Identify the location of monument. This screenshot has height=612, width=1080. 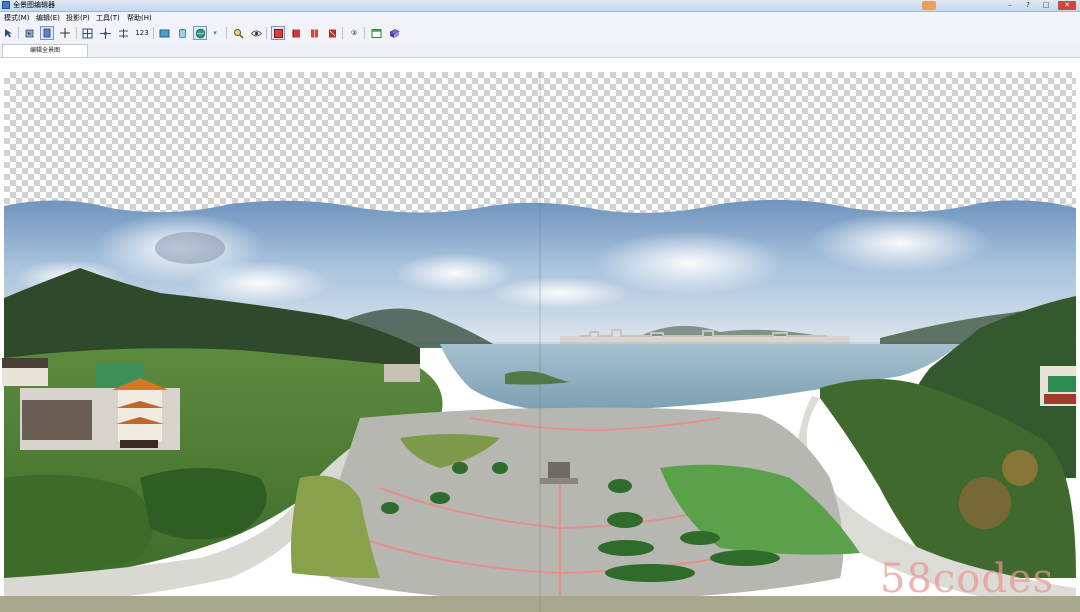
(559, 471).